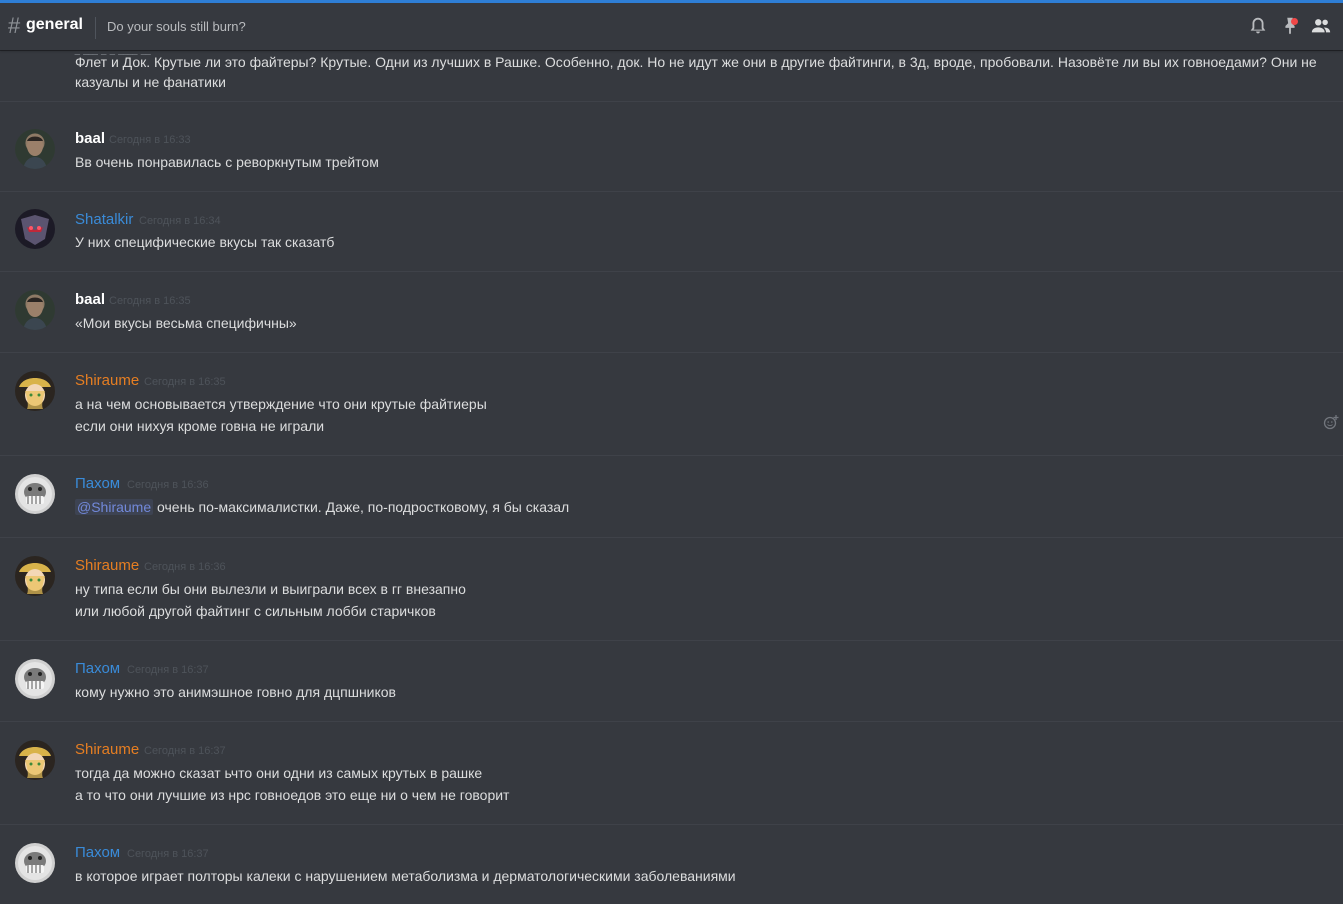  I want to click on timestamp: Сегодня в 16:33, so click(150, 140).